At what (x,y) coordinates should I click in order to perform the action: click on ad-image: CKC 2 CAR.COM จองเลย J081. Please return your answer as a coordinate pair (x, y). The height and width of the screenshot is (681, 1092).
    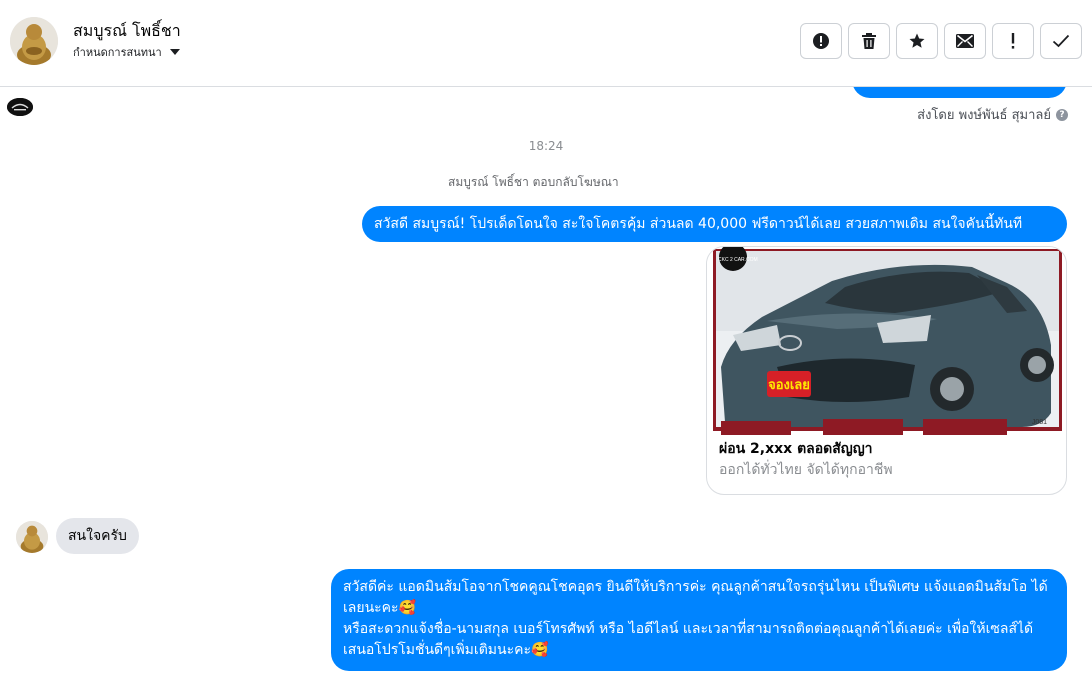
    Looking at the image, I should click on (886, 341).